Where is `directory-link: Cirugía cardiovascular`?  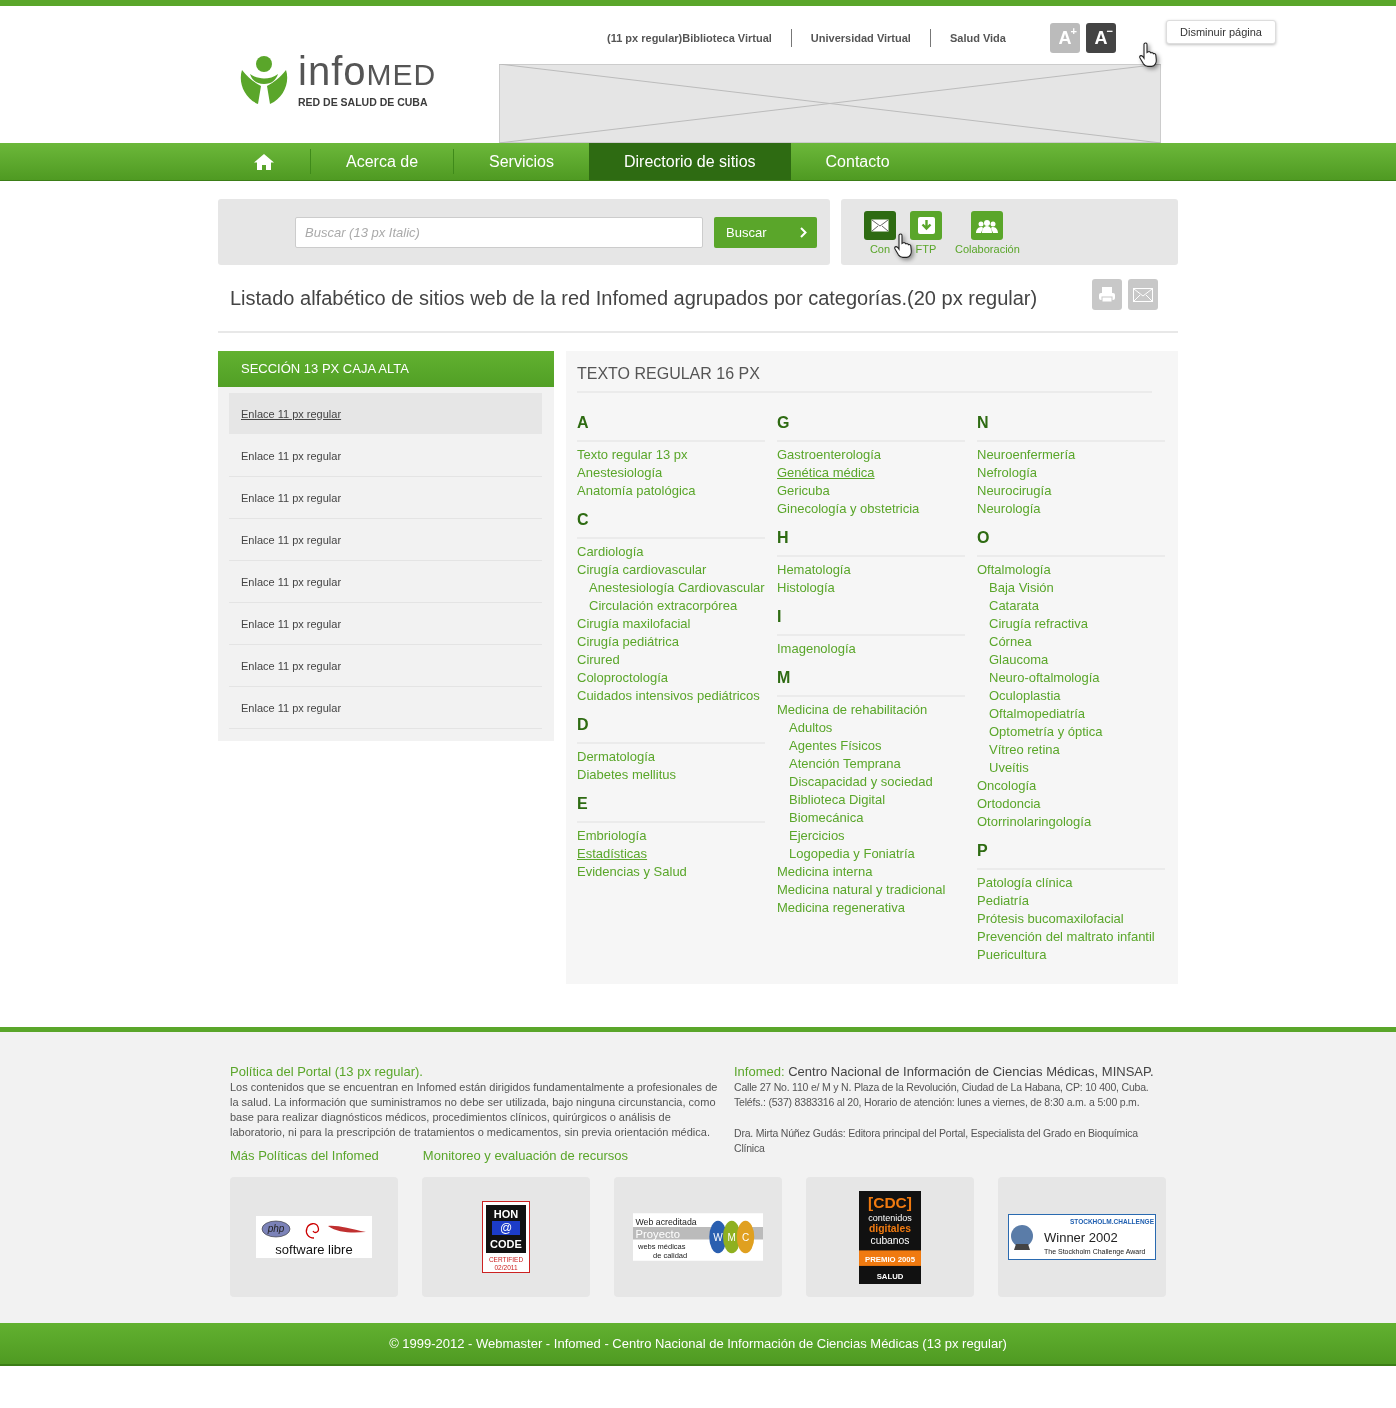
directory-link: Cirugía cardiovascular is located at coordinates (671, 570).